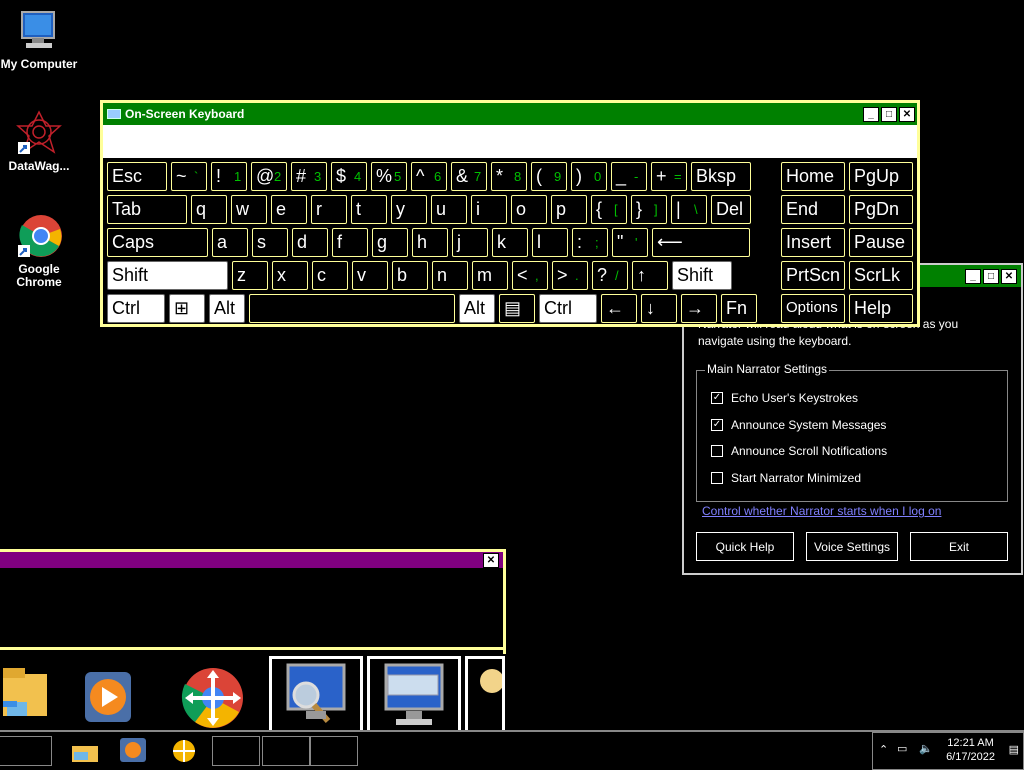 The height and width of the screenshot is (770, 1024). Describe the element at coordinates (739, 308) in the screenshot. I see `key-10: Fn` at that location.